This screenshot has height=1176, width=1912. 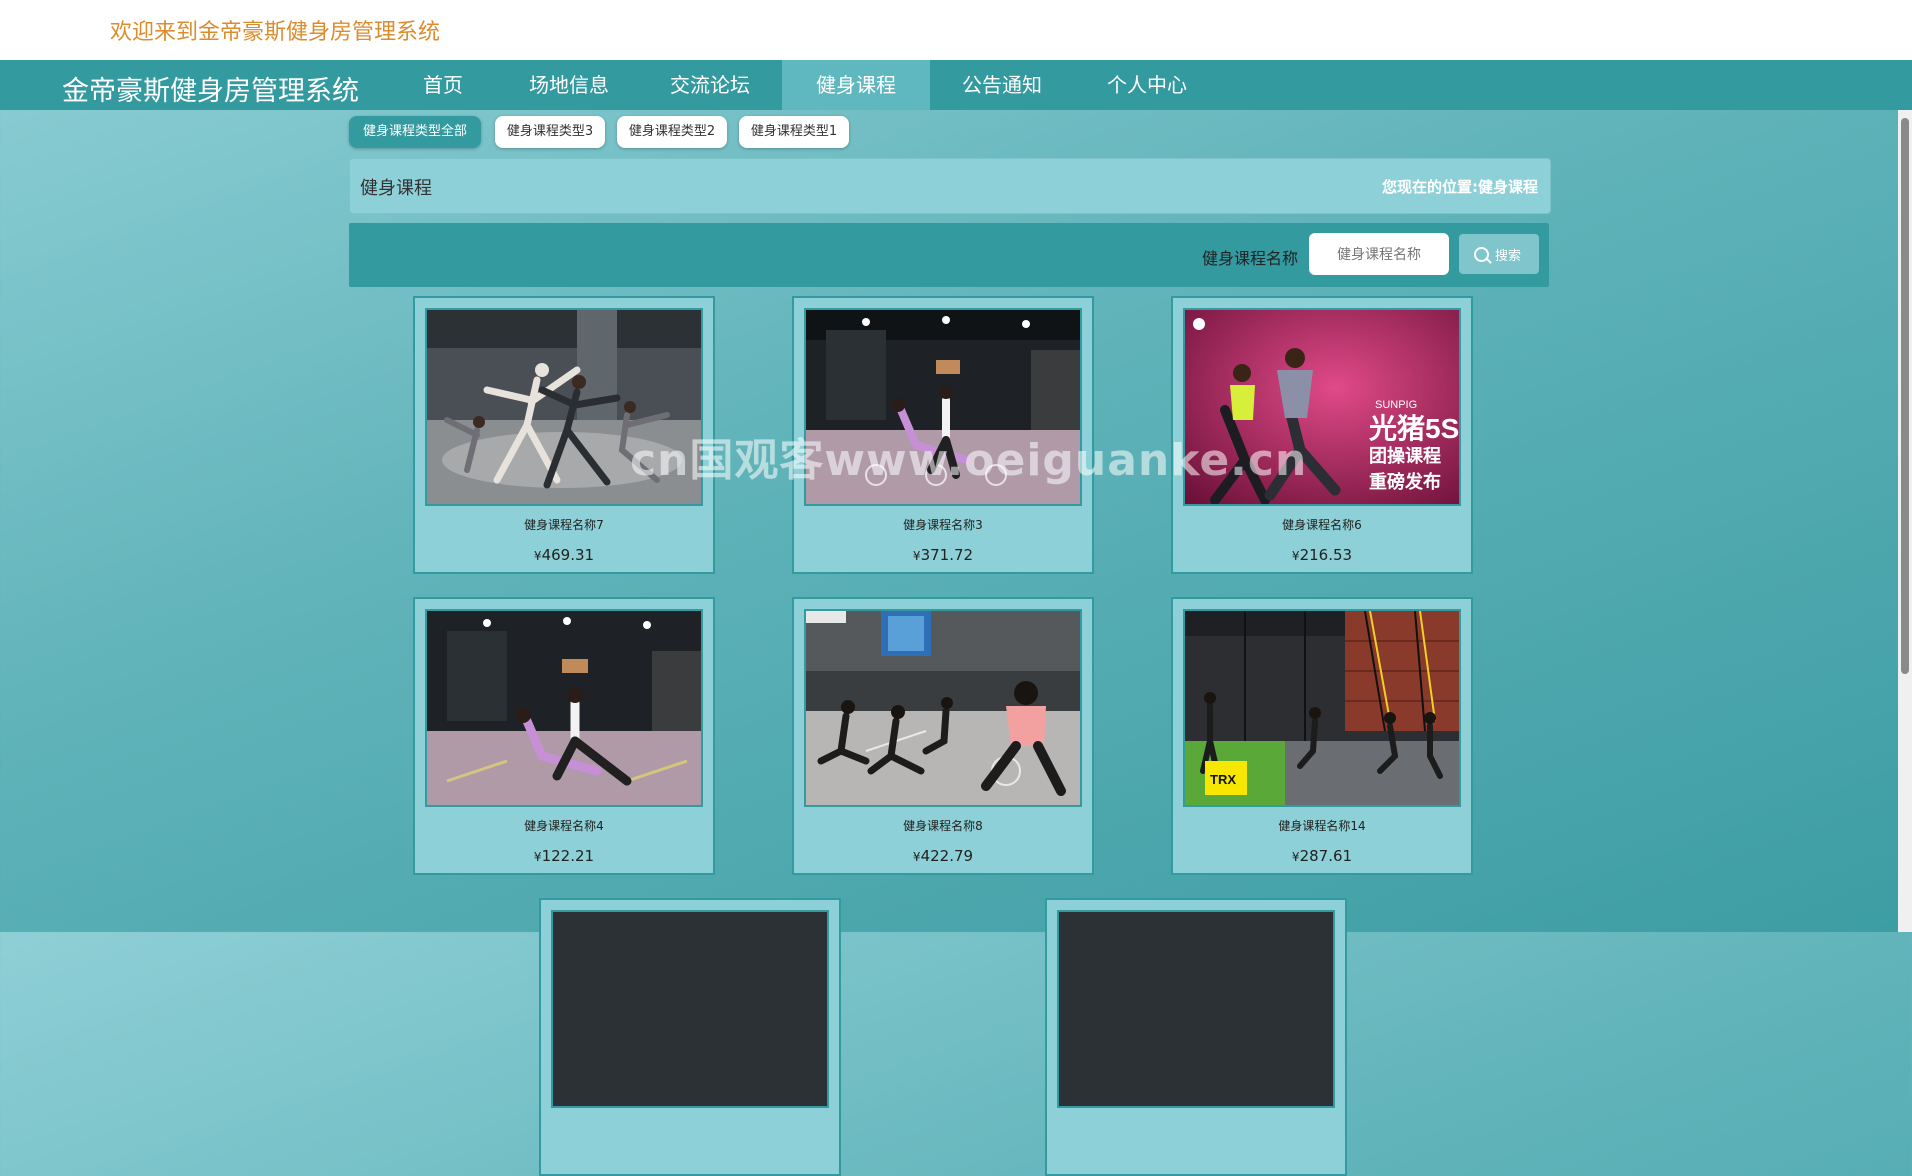 What do you see at coordinates (1905, 396) in the screenshot?
I see `scrollbar-thumb` at bounding box center [1905, 396].